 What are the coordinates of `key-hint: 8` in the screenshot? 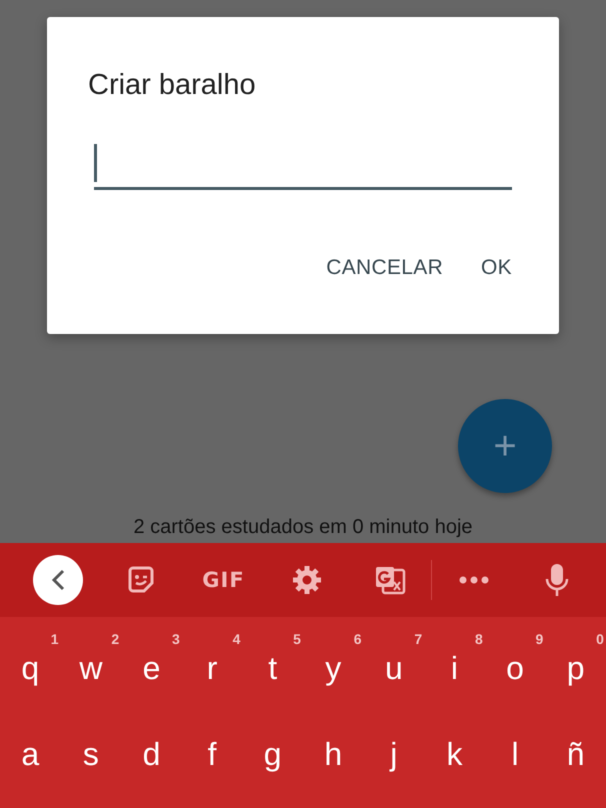 It's located at (478, 639).